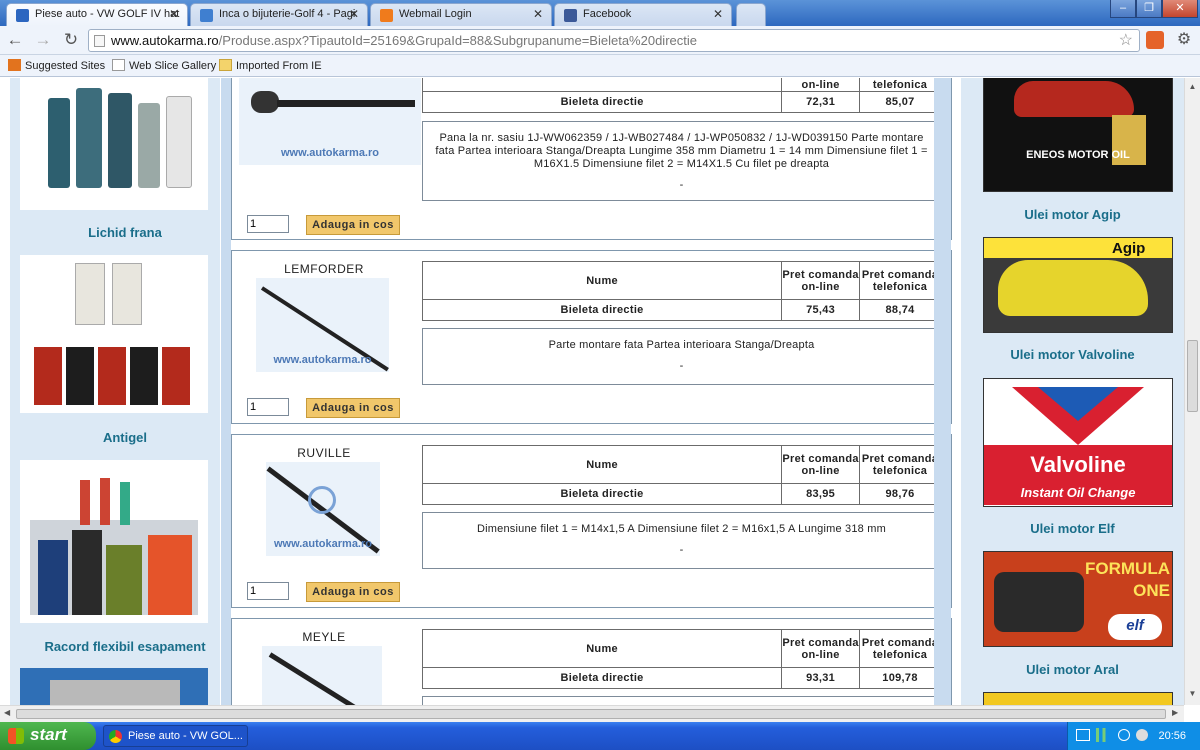 The image size is (1200, 750). Describe the element at coordinates (322, 675) in the screenshot. I see `product-image` at that location.